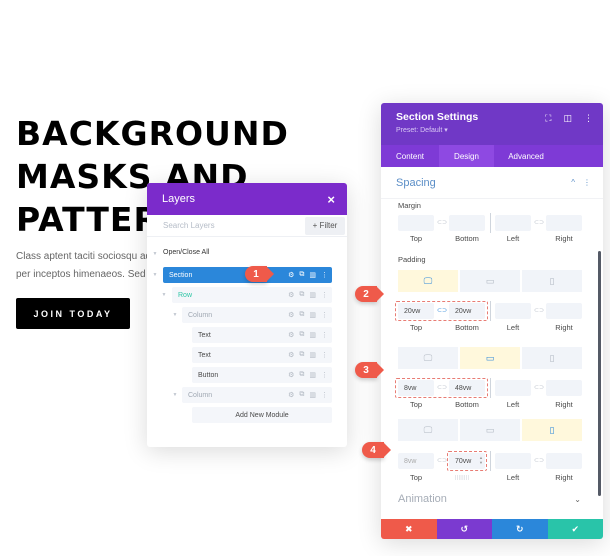  What do you see at coordinates (462, 478) in the screenshot?
I see `drag-handle: ||||||||` at bounding box center [462, 478].